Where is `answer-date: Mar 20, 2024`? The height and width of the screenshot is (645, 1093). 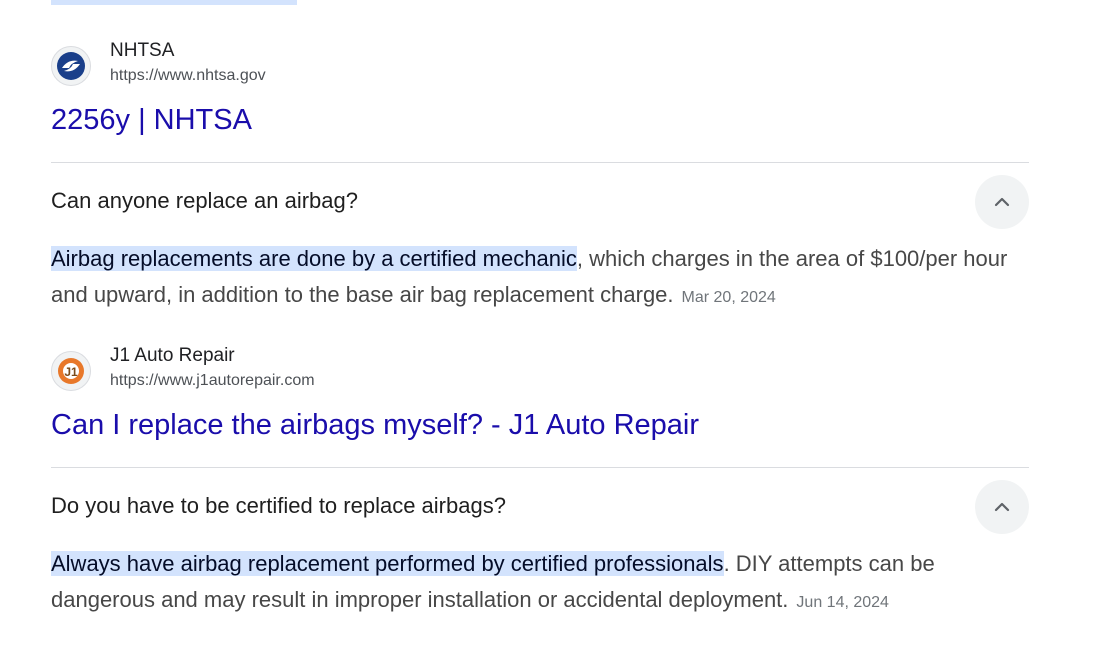 answer-date: Mar 20, 2024 is located at coordinates (728, 297).